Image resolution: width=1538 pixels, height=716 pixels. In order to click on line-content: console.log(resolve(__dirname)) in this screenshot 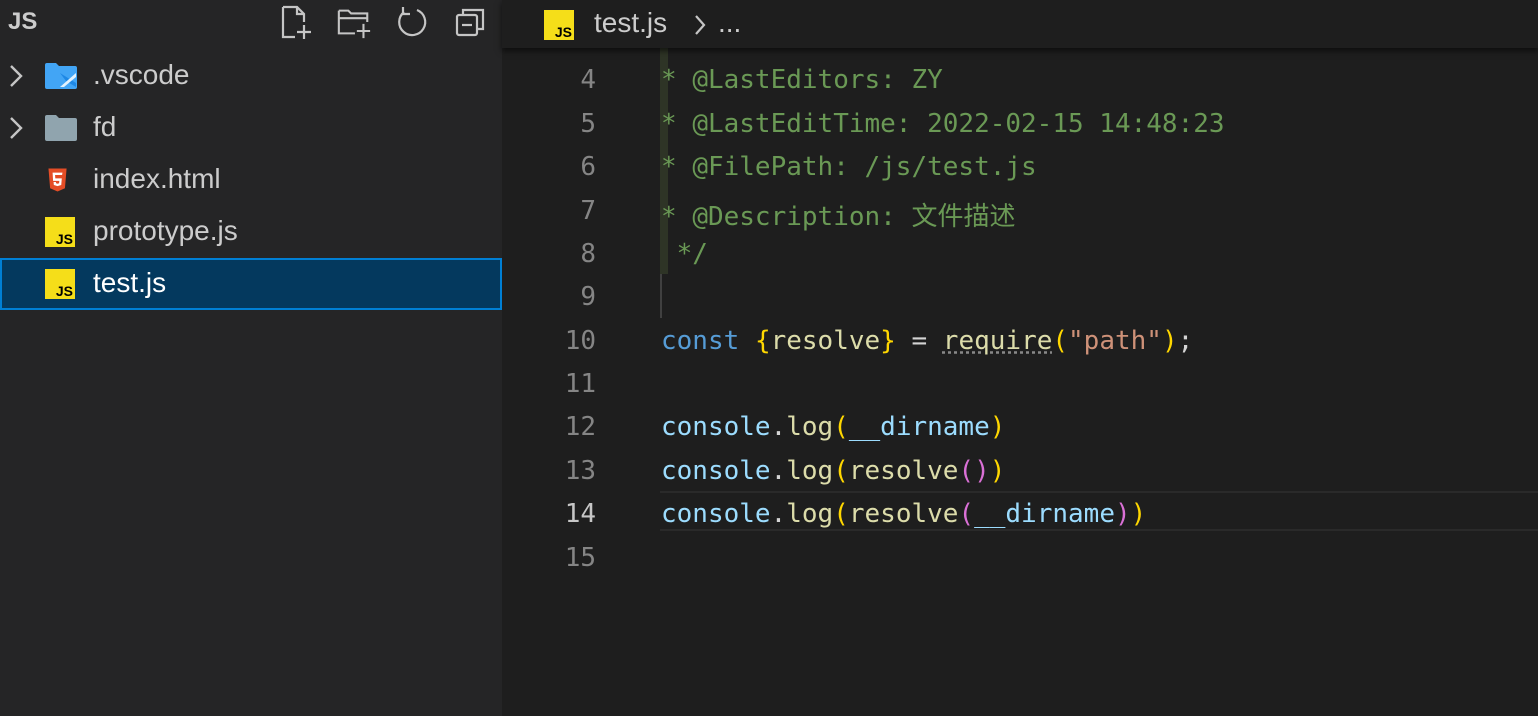, I will do `click(903, 514)`.